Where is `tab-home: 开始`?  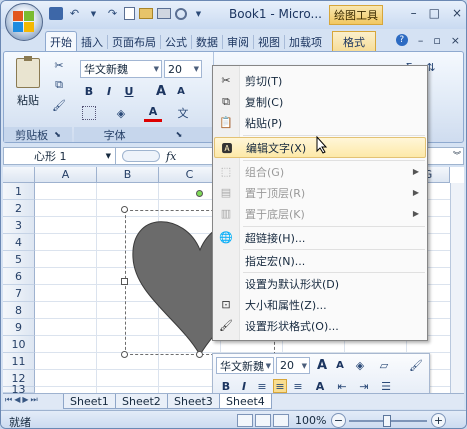
tab-home: 开始 is located at coordinates (61, 41).